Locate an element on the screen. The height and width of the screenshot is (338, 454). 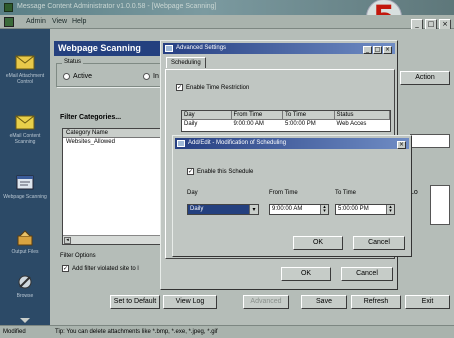
email-attachment-icon is located at coordinates (25, 62).